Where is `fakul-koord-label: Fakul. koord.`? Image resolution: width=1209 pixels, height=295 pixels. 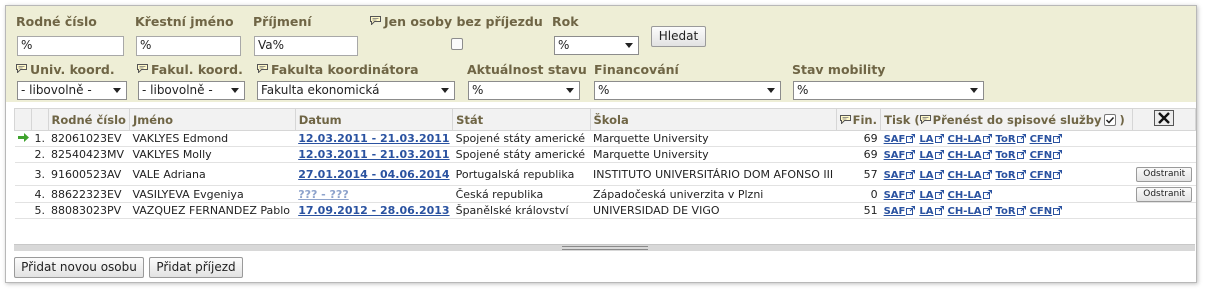 fakul-koord-label: Fakul. koord. is located at coordinates (190, 69).